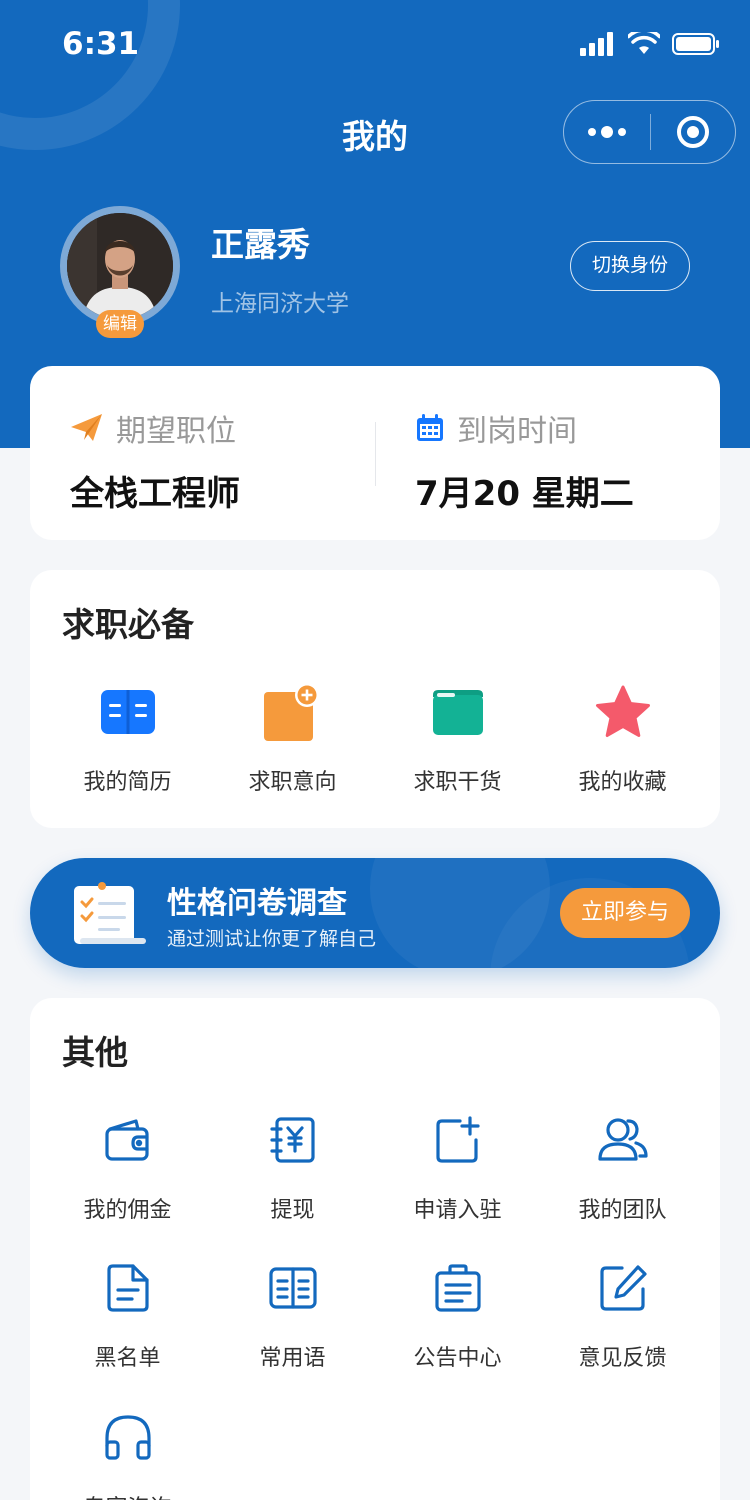 This screenshot has width=750, height=1500. I want to click on other-item-label: 我的团队, so click(622, 1210).